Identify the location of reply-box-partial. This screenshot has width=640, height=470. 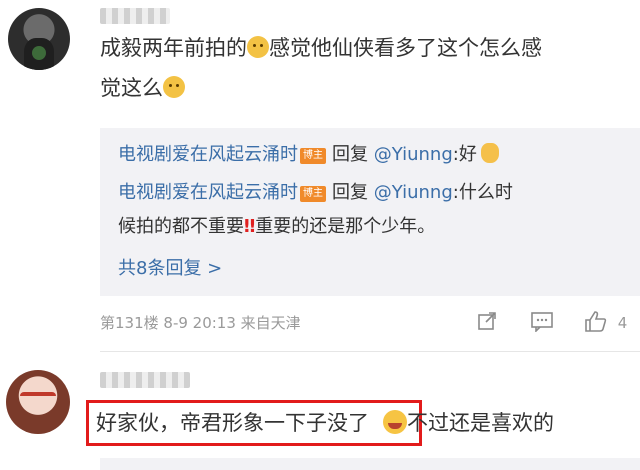
(370, 464).